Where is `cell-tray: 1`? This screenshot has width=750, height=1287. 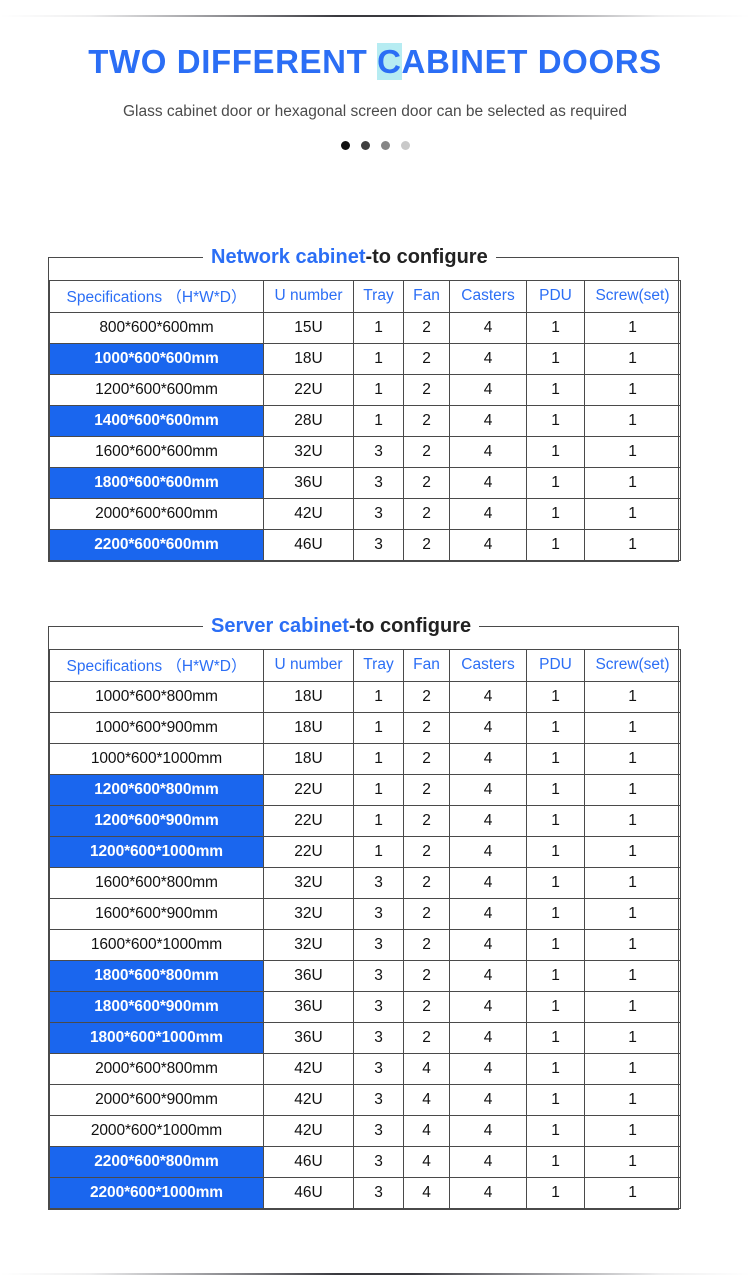 cell-tray: 1 is located at coordinates (378, 758).